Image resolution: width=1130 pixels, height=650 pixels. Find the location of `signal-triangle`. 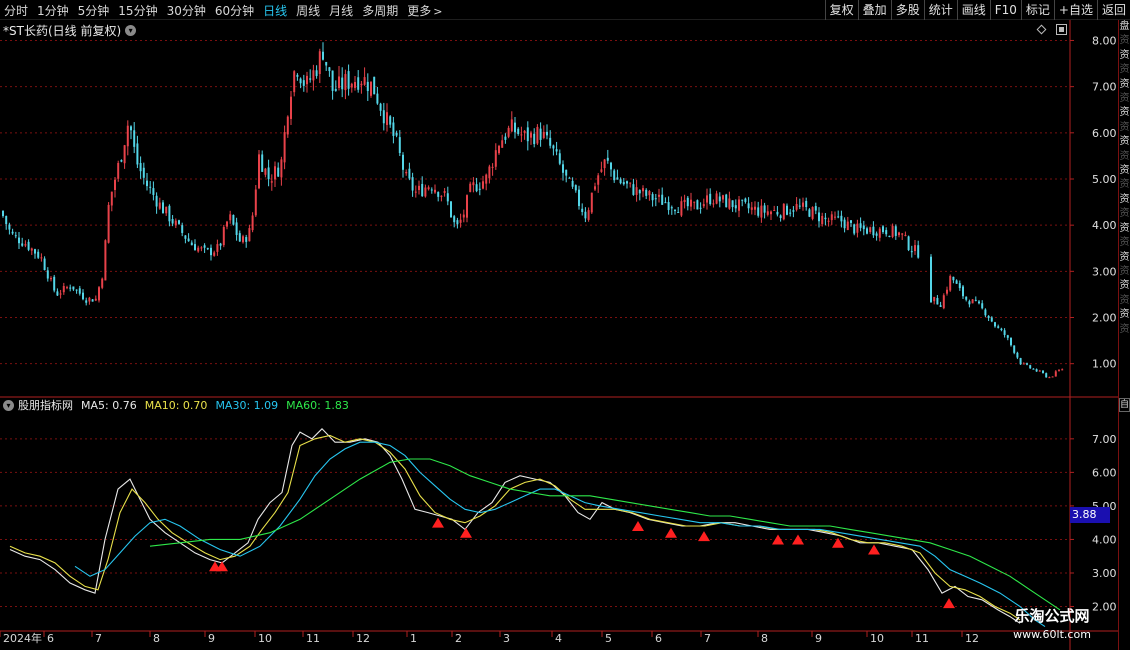

signal-triangle is located at coordinates (466, 532).